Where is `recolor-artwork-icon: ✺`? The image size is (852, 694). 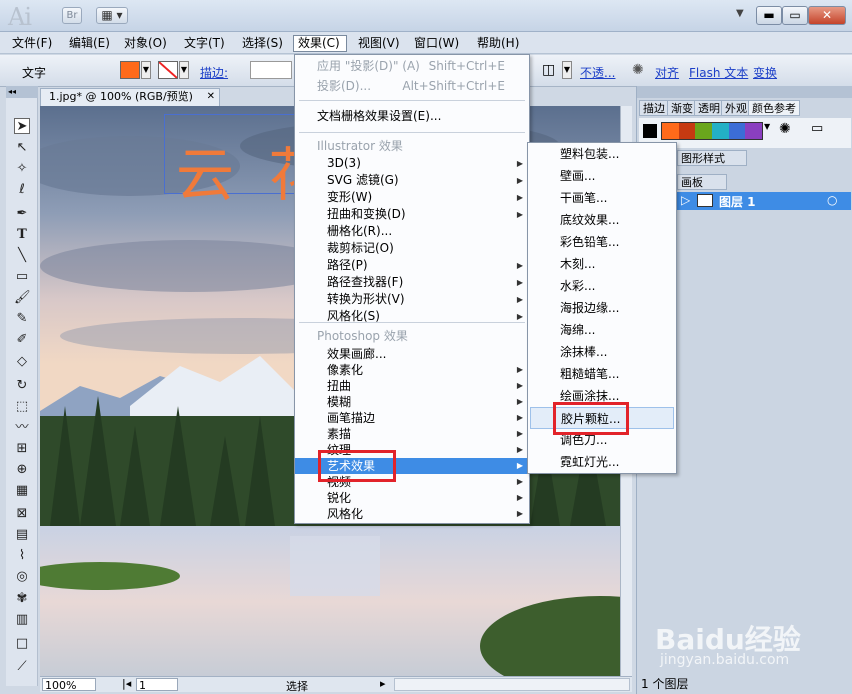 recolor-artwork-icon: ✺ is located at coordinates (785, 129).